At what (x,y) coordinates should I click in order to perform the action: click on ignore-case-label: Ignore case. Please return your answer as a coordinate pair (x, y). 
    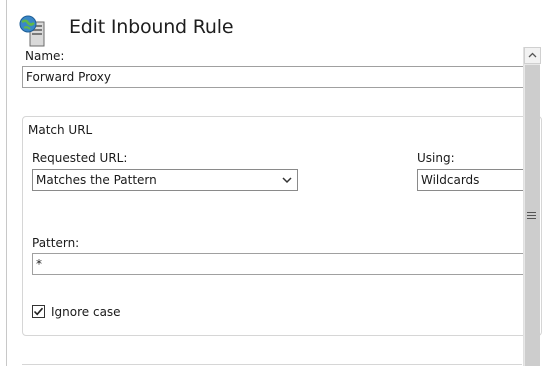
    Looking at the image, I should click on (86, 312).